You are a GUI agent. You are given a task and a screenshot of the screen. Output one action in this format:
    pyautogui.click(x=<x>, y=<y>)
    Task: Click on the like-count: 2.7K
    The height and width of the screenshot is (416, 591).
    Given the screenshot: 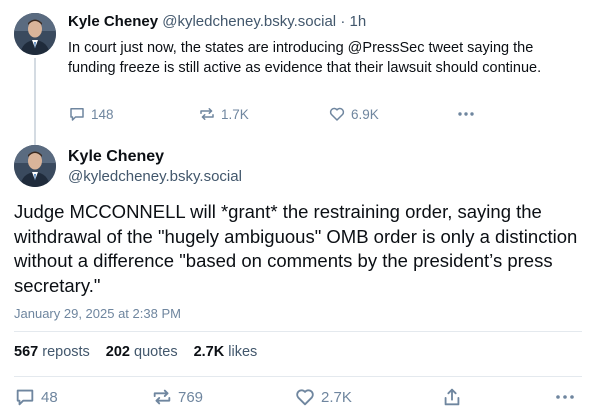 What is the action you would take?
    pyautogui.click(x=336, y=397)
    